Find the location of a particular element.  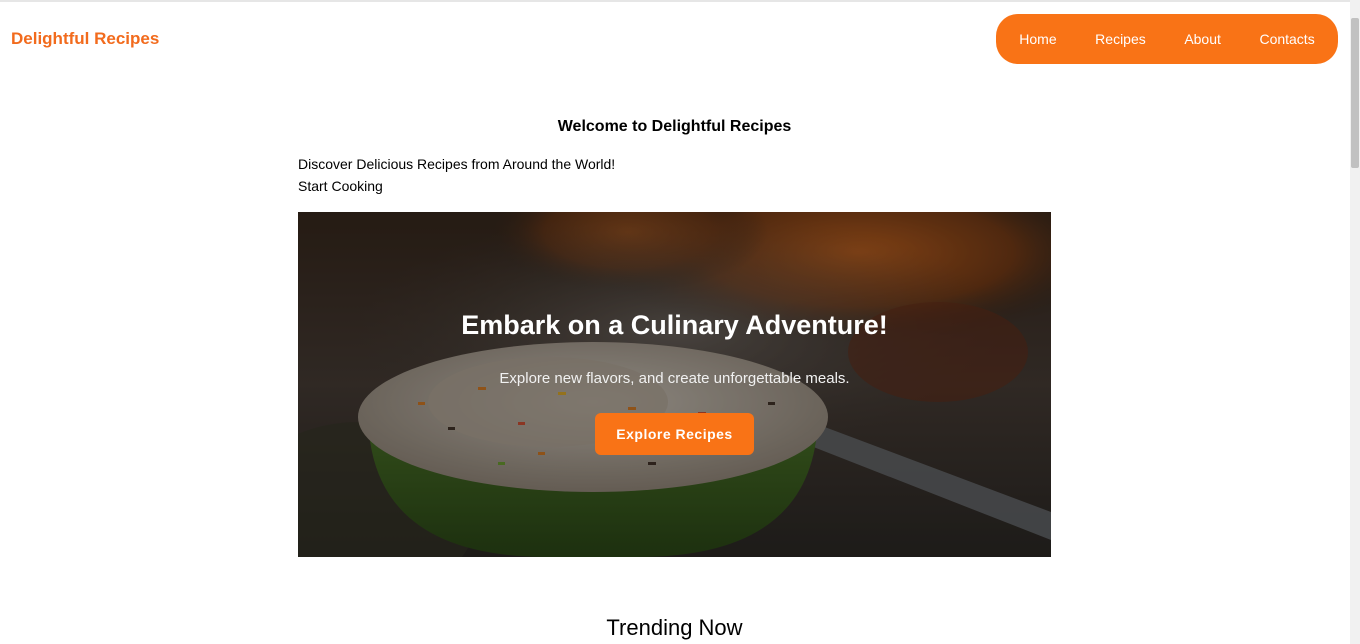

nav-about-link: About is located at coordinates (1202, 39).